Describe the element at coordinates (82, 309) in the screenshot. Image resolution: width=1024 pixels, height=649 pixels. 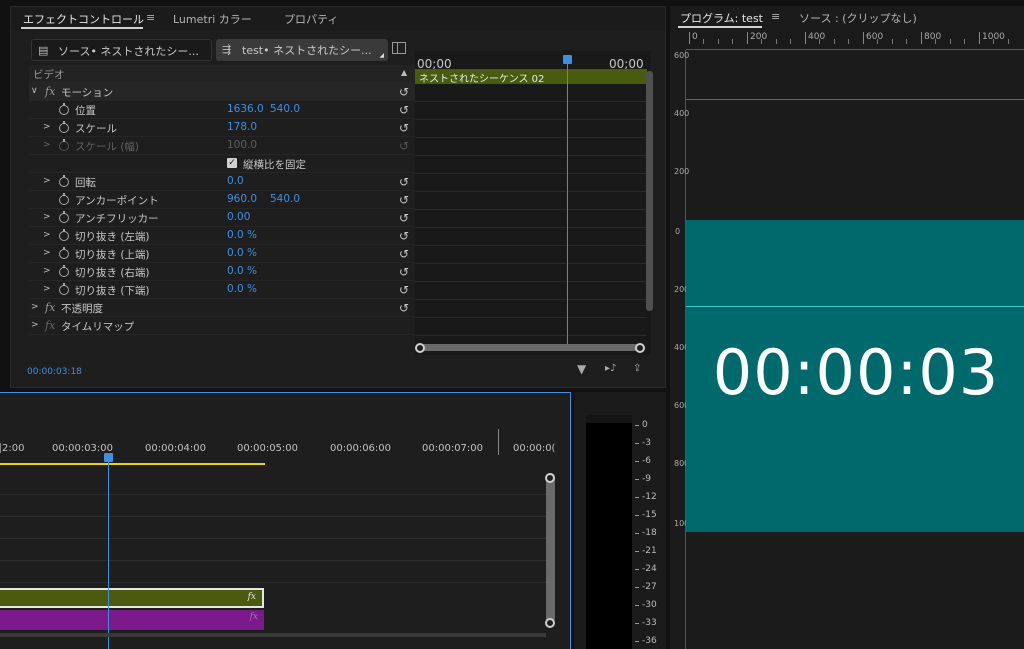
I see `opacity-label: 不透明度` at that location.